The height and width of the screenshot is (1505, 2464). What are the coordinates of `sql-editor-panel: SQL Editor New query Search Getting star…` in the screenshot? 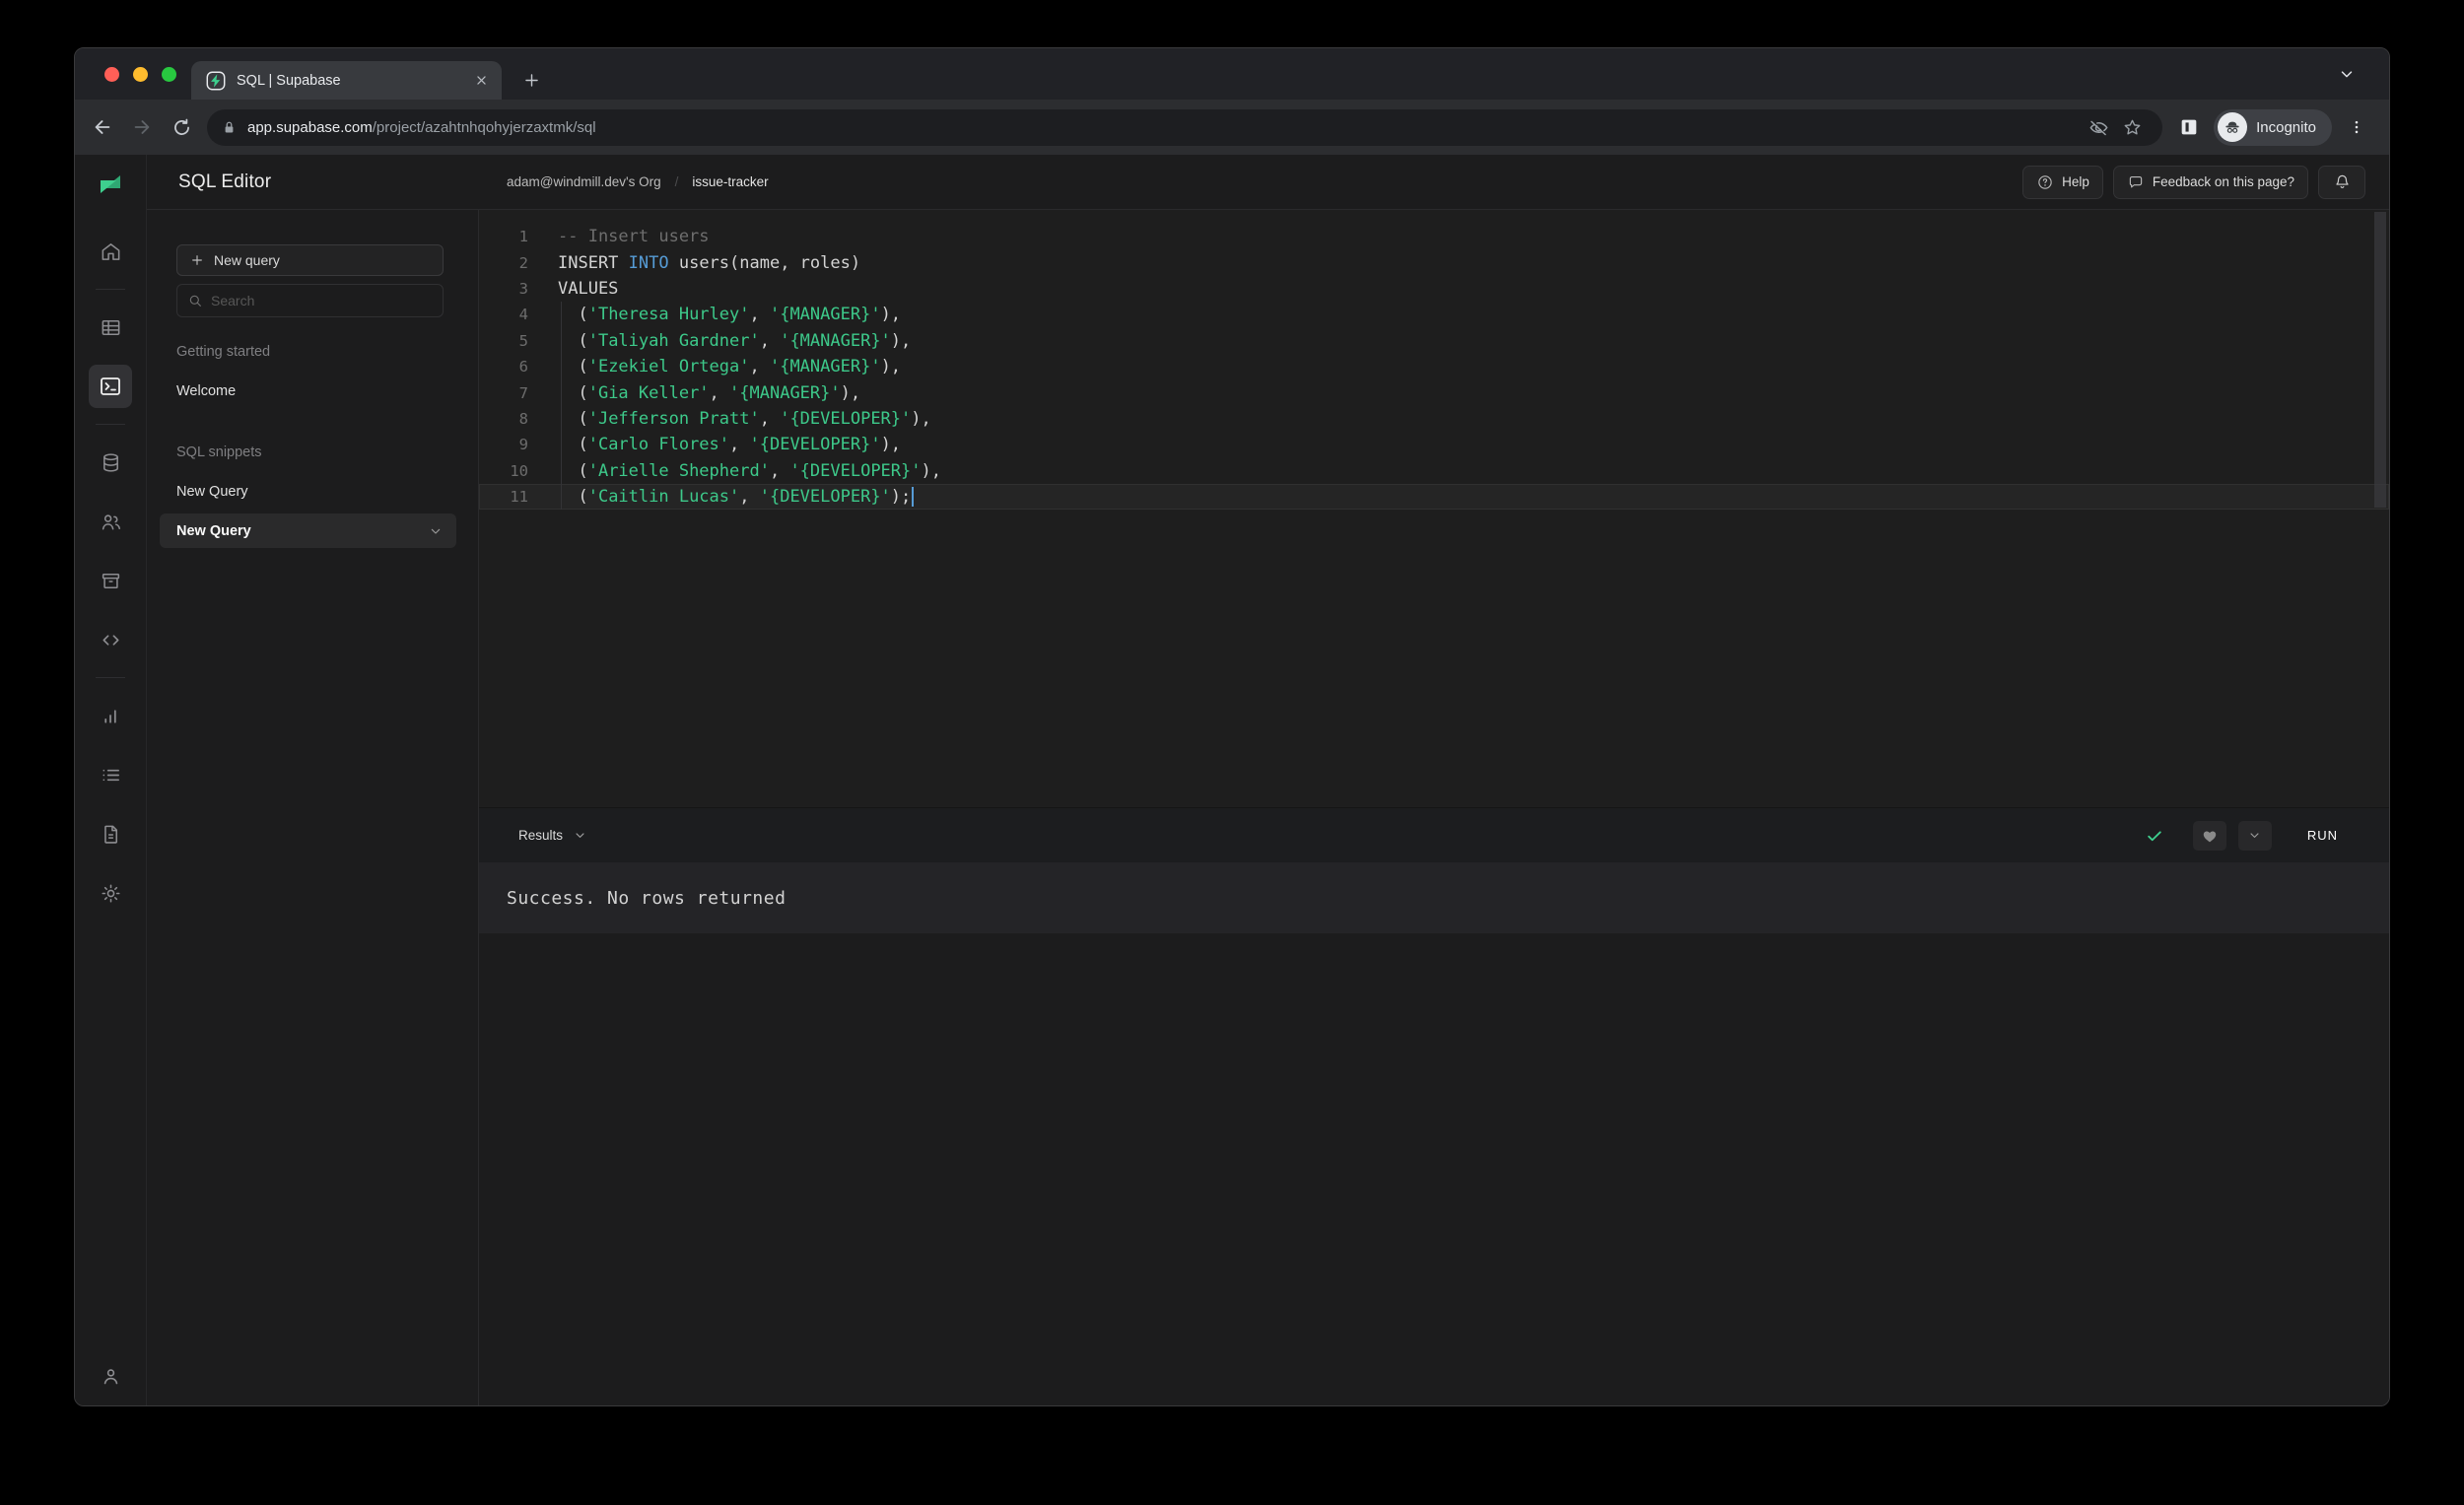 It's located at (313, 780).